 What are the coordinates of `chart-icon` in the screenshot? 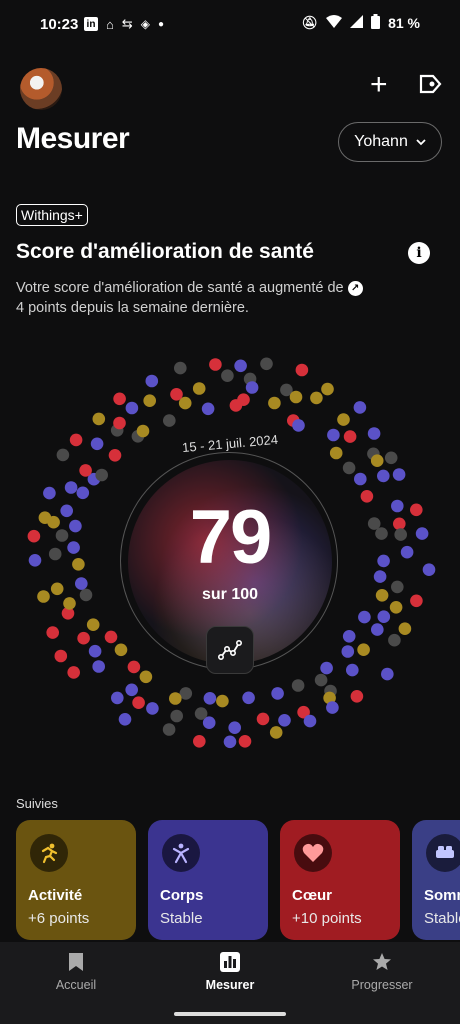 It's located at (230, 965).